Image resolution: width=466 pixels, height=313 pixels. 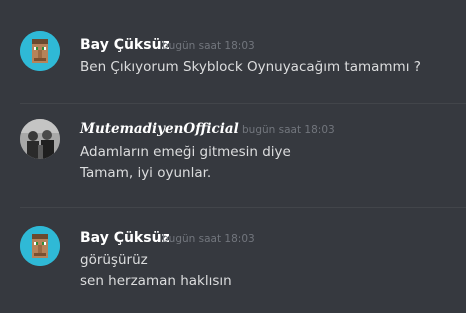 I want to click on message-text: sen herzaman haklısın, so click(x=156, y=281).